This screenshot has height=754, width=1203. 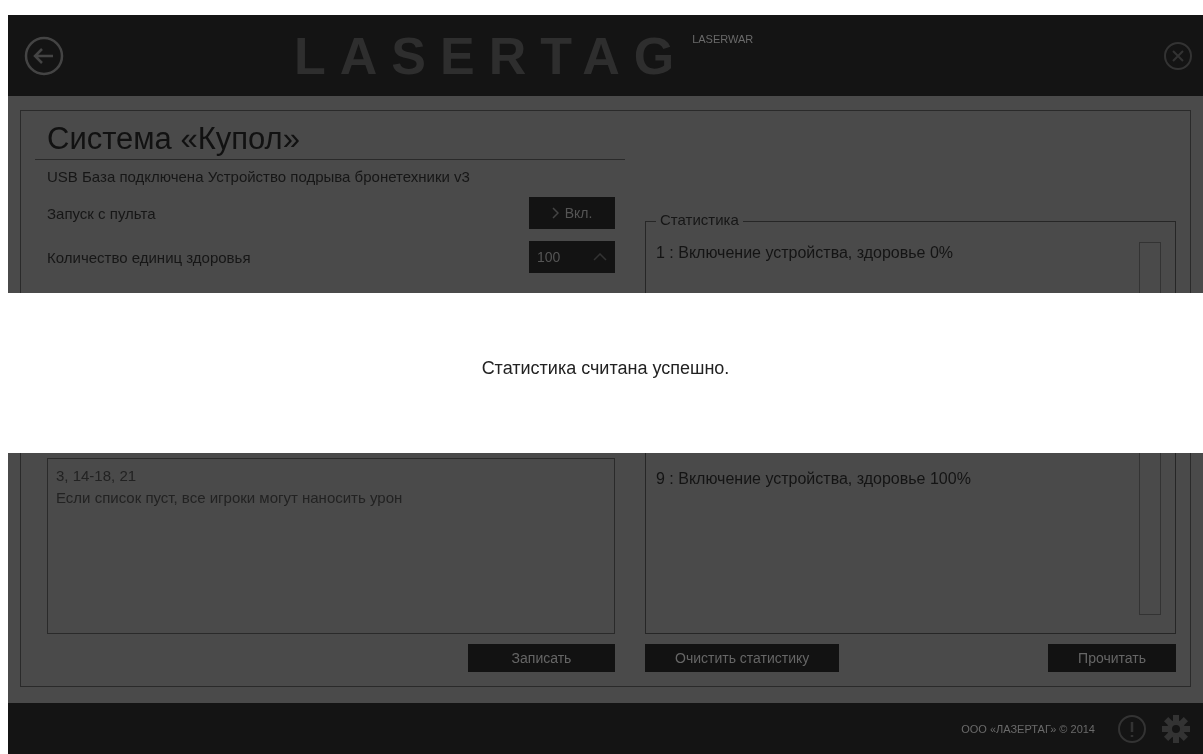 I want to click on close-icon, so click(x=1178, y=55).